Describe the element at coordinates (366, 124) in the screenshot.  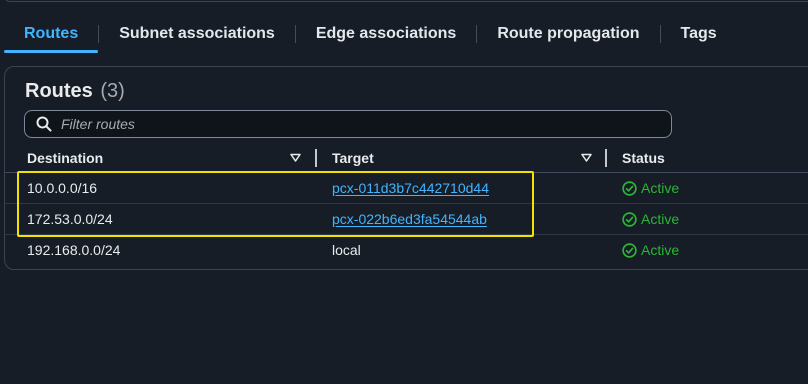
I see `filter-routes-input` at that location.